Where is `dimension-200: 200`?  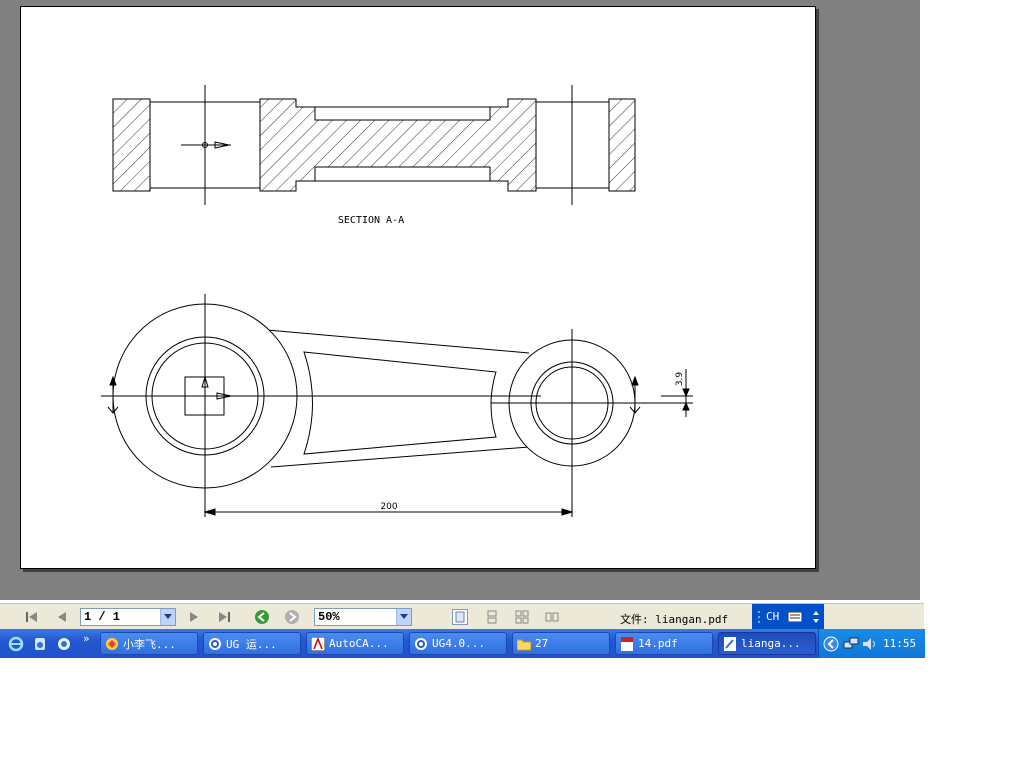 dimension-200: 200 is located at coordinates (388, 507).